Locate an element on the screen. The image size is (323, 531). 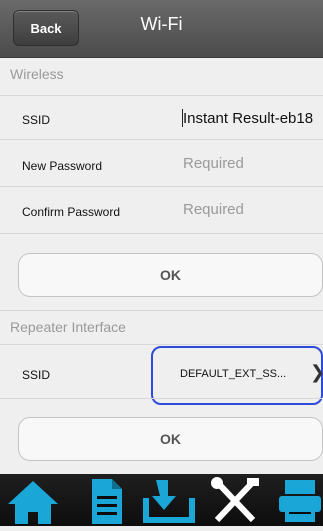
download-tab is located at coordinates (169, 500).